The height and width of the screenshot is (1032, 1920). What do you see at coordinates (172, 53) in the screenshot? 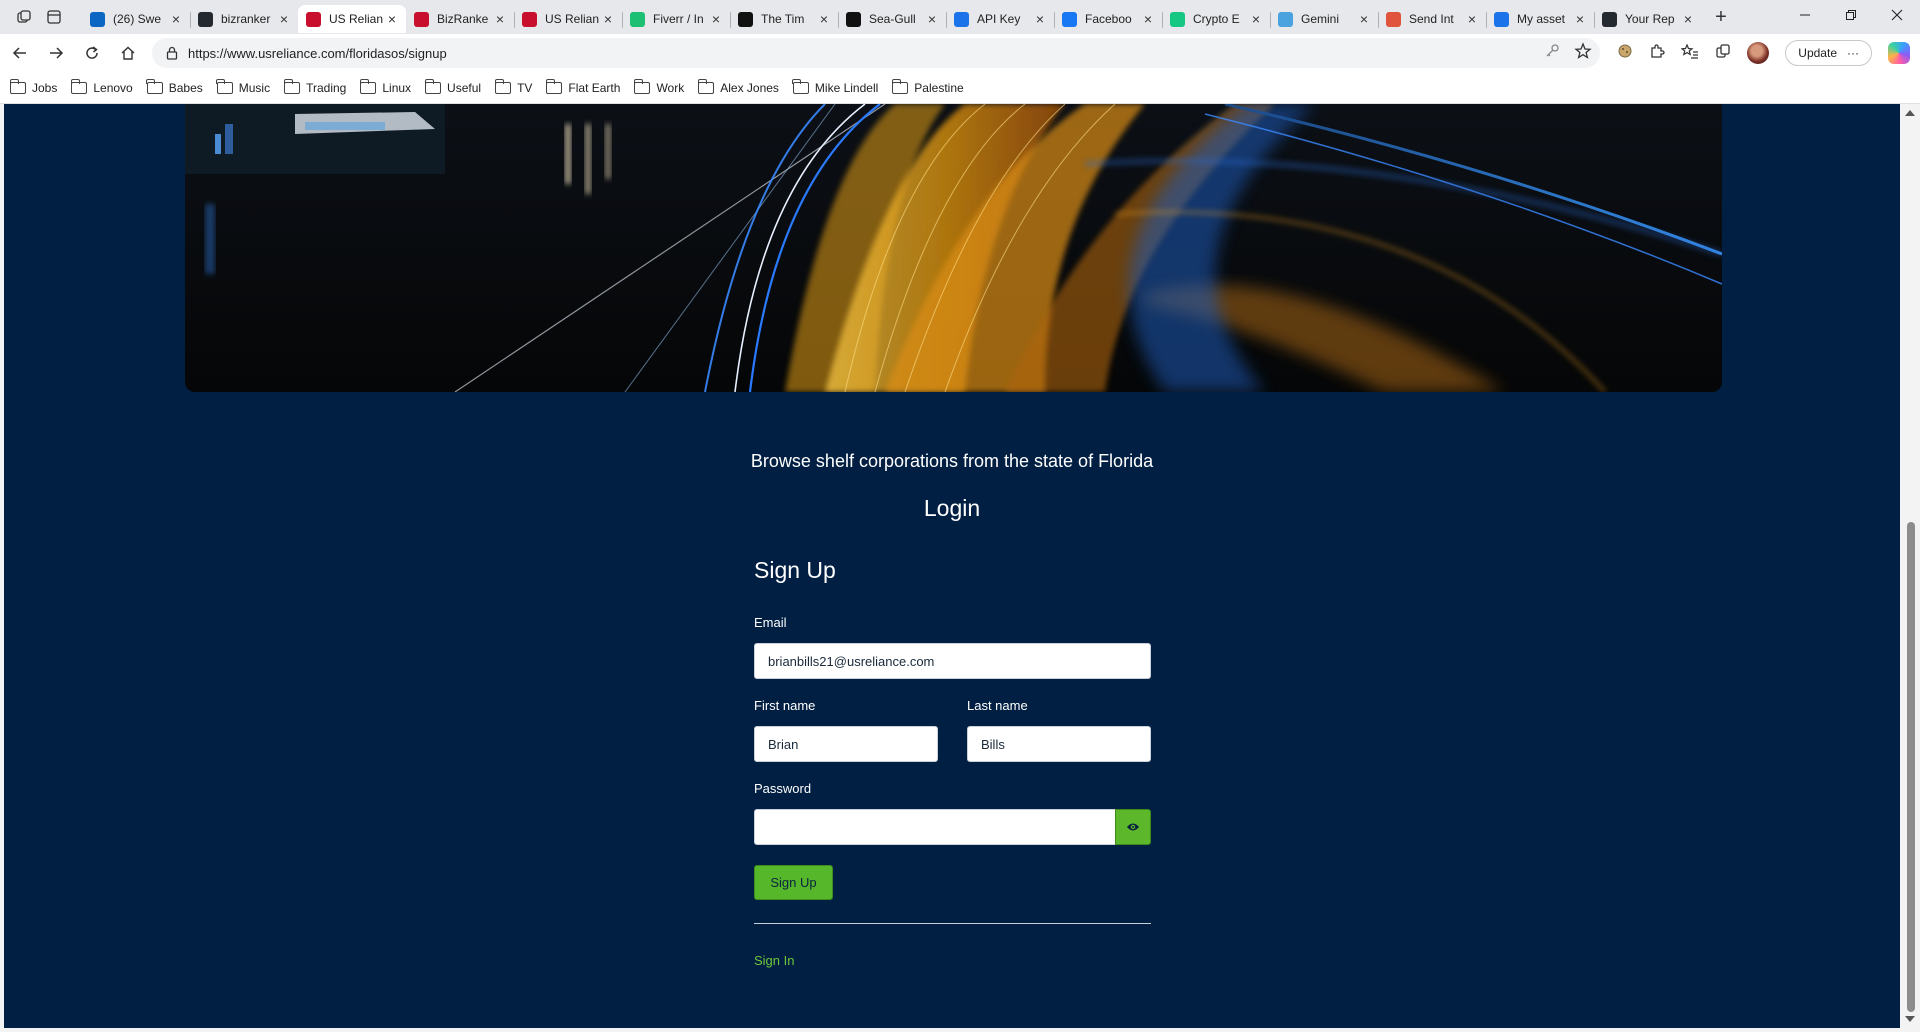
I see `lock-icon` at bounding box center [172, 53].